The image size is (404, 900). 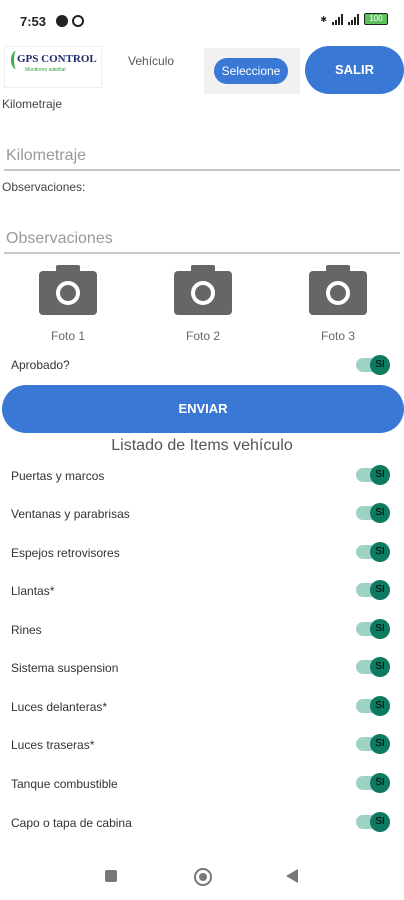 What do you see at coordinates (57, 59) in the screenshot?
I see `logo-text: GPS CONTROL` at bounding box center [57, 59].